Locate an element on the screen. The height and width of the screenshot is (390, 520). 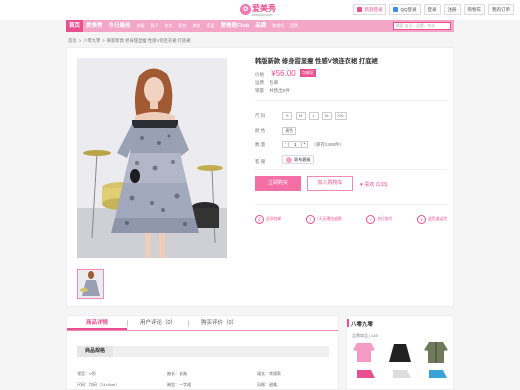
contact-service-button: 联系客服 is located at coordinates (298, 159).